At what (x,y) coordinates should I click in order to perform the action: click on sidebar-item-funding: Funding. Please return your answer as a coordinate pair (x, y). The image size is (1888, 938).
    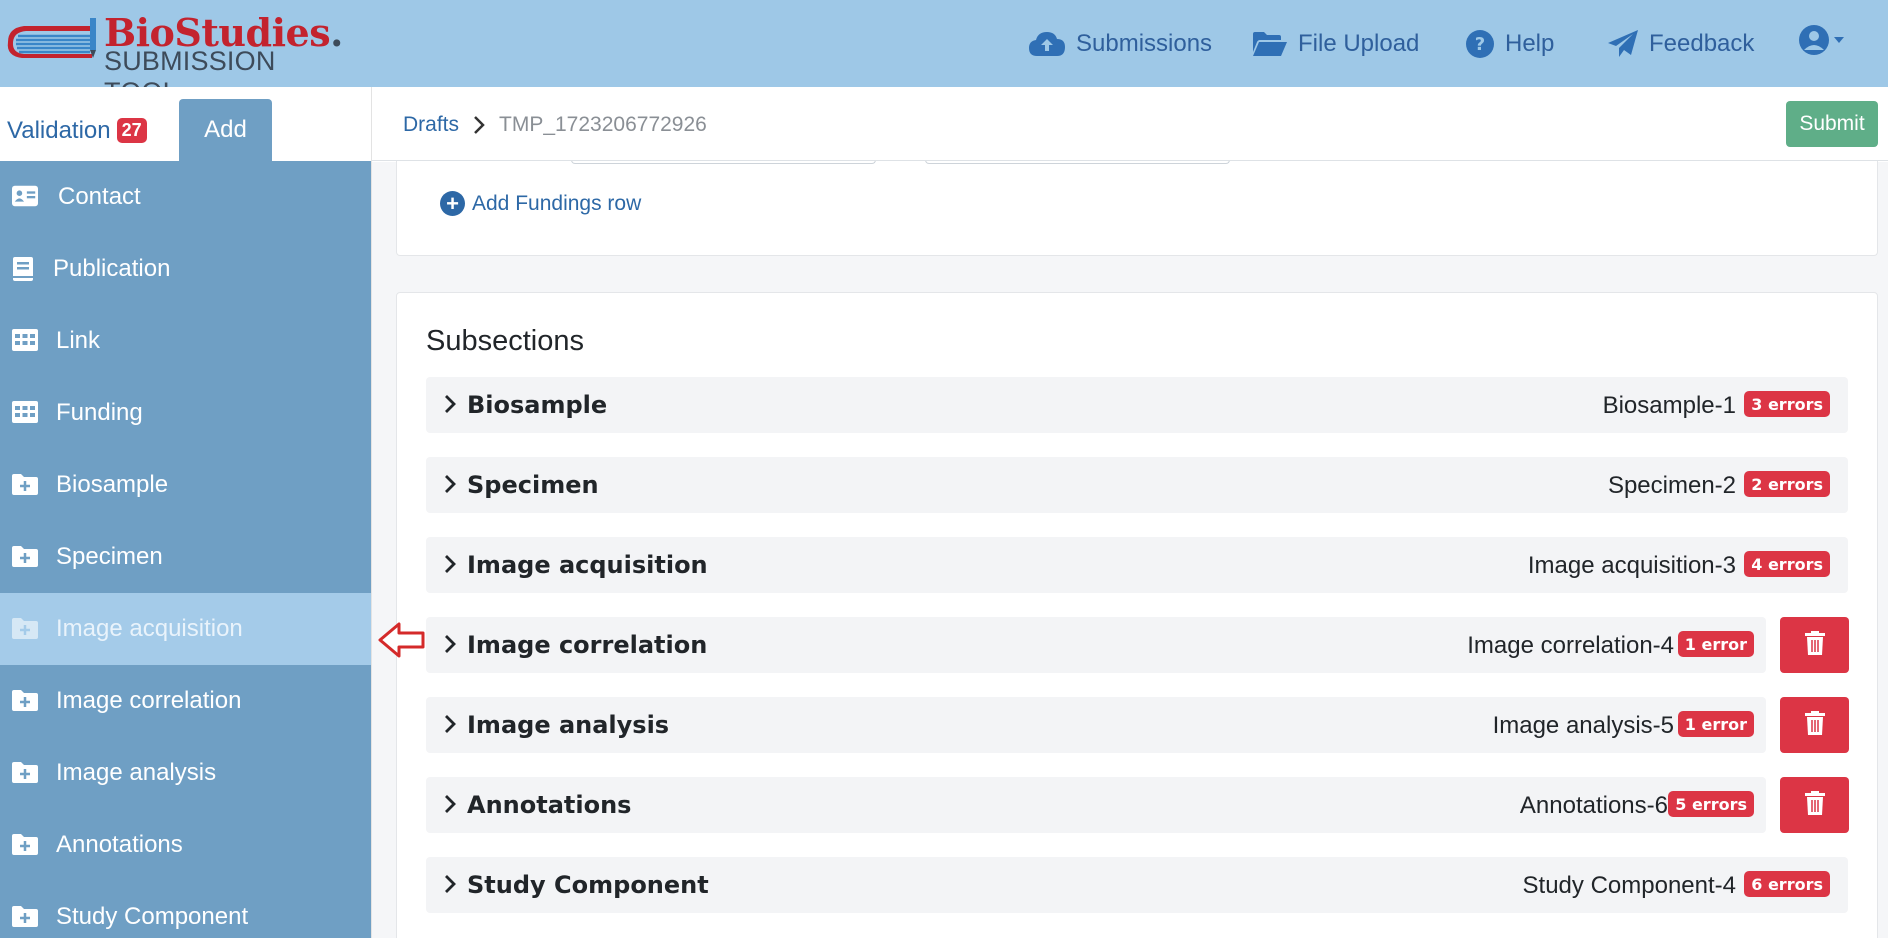
    Looking at the image, I should click on (185, 413).